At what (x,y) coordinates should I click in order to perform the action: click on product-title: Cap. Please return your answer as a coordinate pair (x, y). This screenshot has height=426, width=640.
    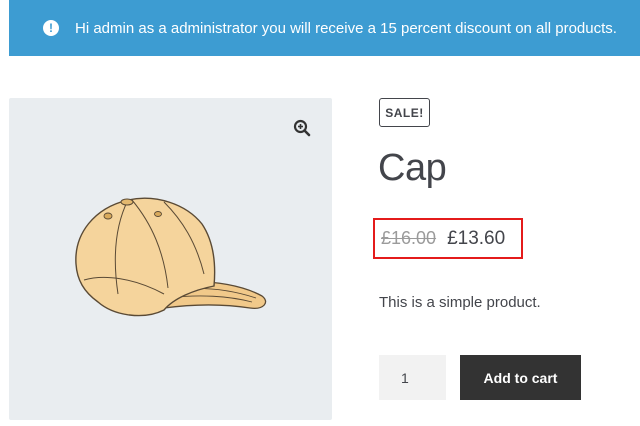
    Looking at the image, I should click on (412, 168).